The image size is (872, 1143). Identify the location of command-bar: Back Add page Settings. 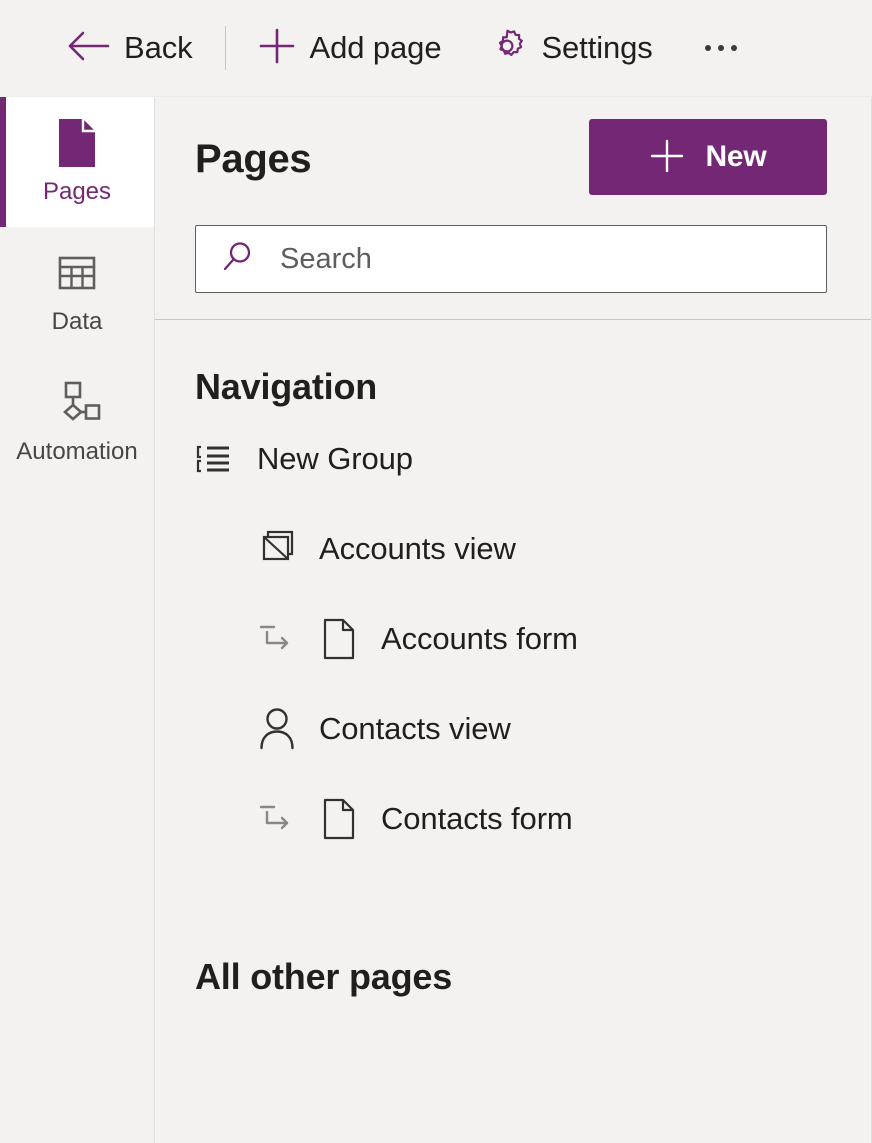
(436, 48).